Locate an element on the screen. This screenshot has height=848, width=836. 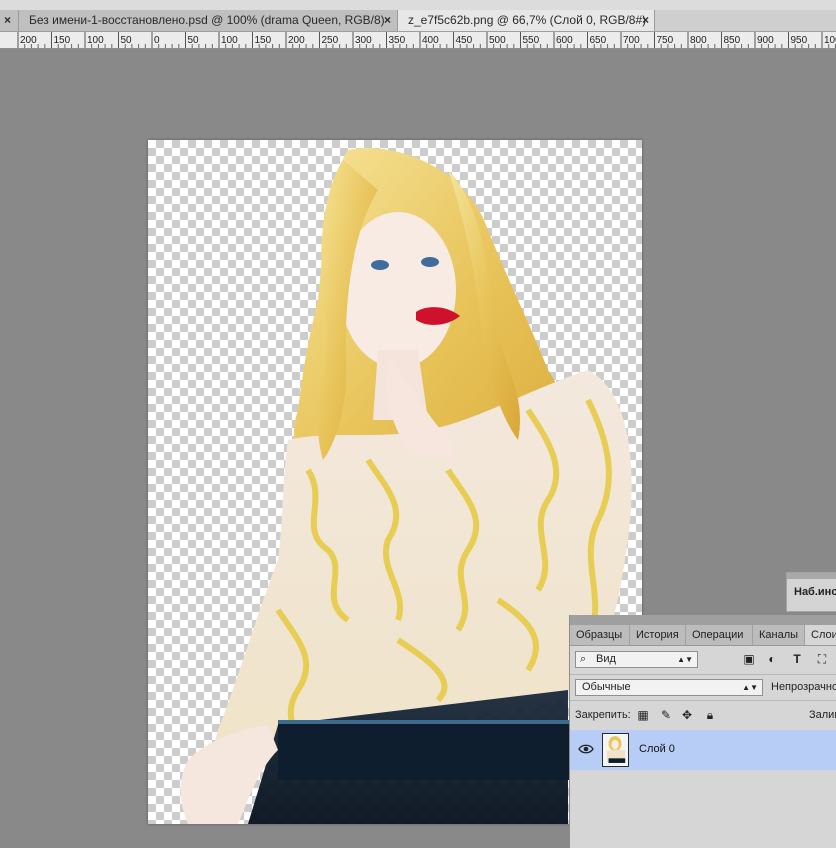
ruler-label: 750 is located at coordinates (665, 40).